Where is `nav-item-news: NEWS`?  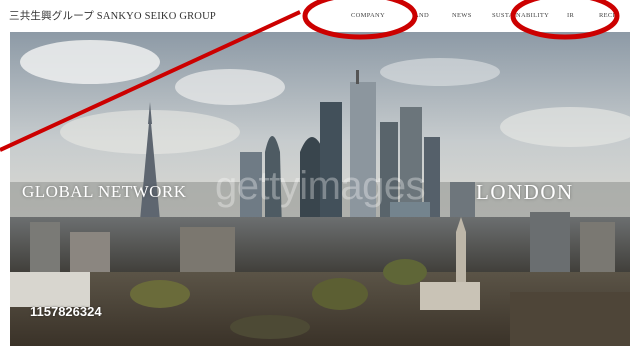
nav-item-news: NEWS is located at coordinates (462, 15).